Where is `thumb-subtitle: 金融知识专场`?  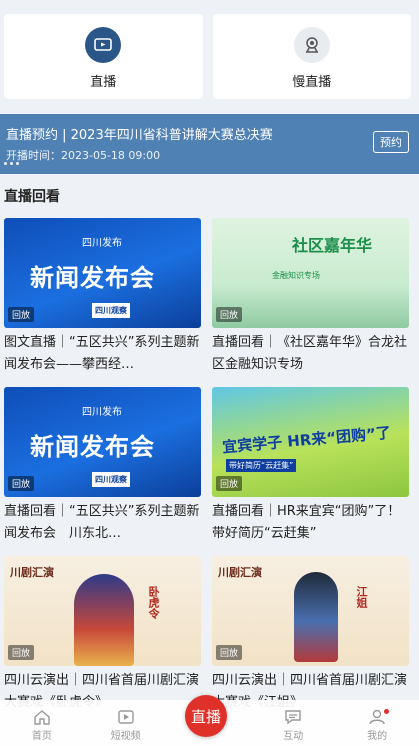
thumb-subtitle: 金融知识专场 is located at coordinates (296, 275).